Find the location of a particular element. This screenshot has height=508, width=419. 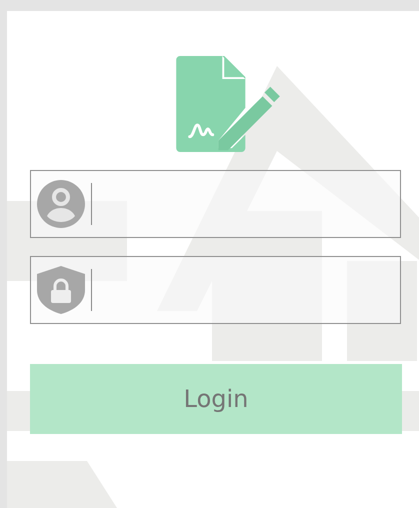

username-field is located at coordinates (215, 204).